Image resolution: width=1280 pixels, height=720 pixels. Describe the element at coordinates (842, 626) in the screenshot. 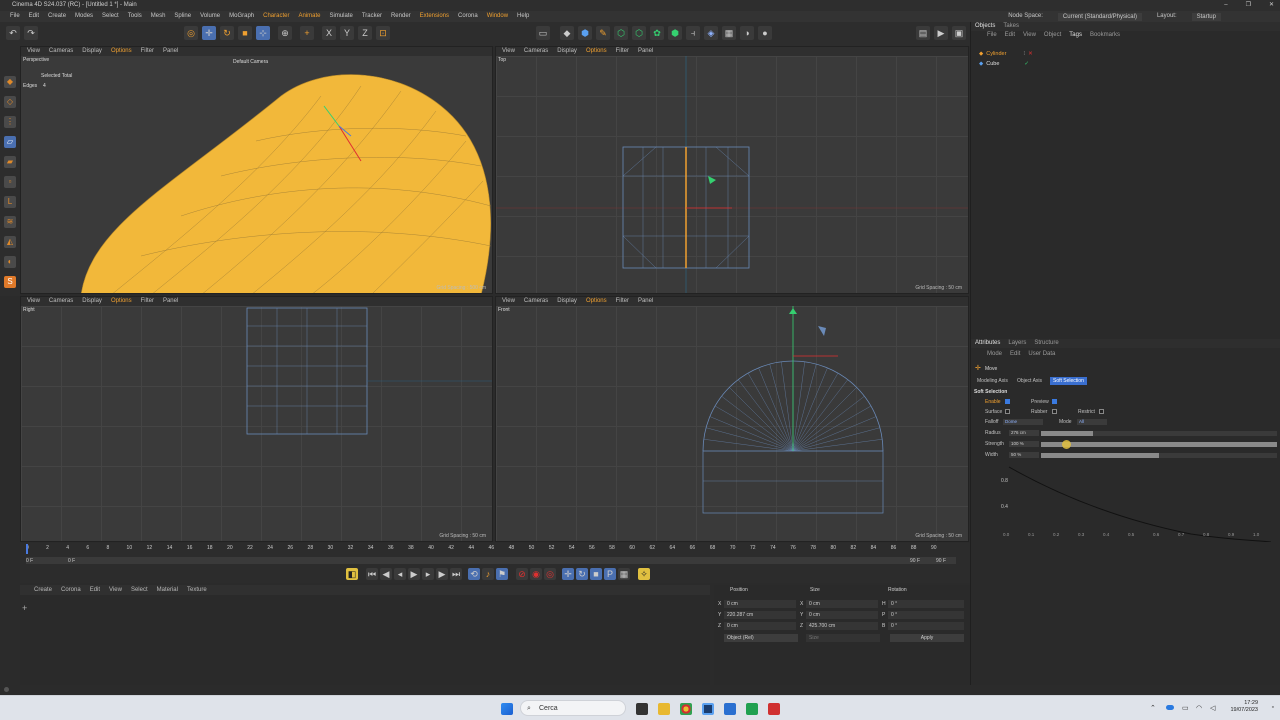

I see `size-z-field: 425.700 cm` at that location.